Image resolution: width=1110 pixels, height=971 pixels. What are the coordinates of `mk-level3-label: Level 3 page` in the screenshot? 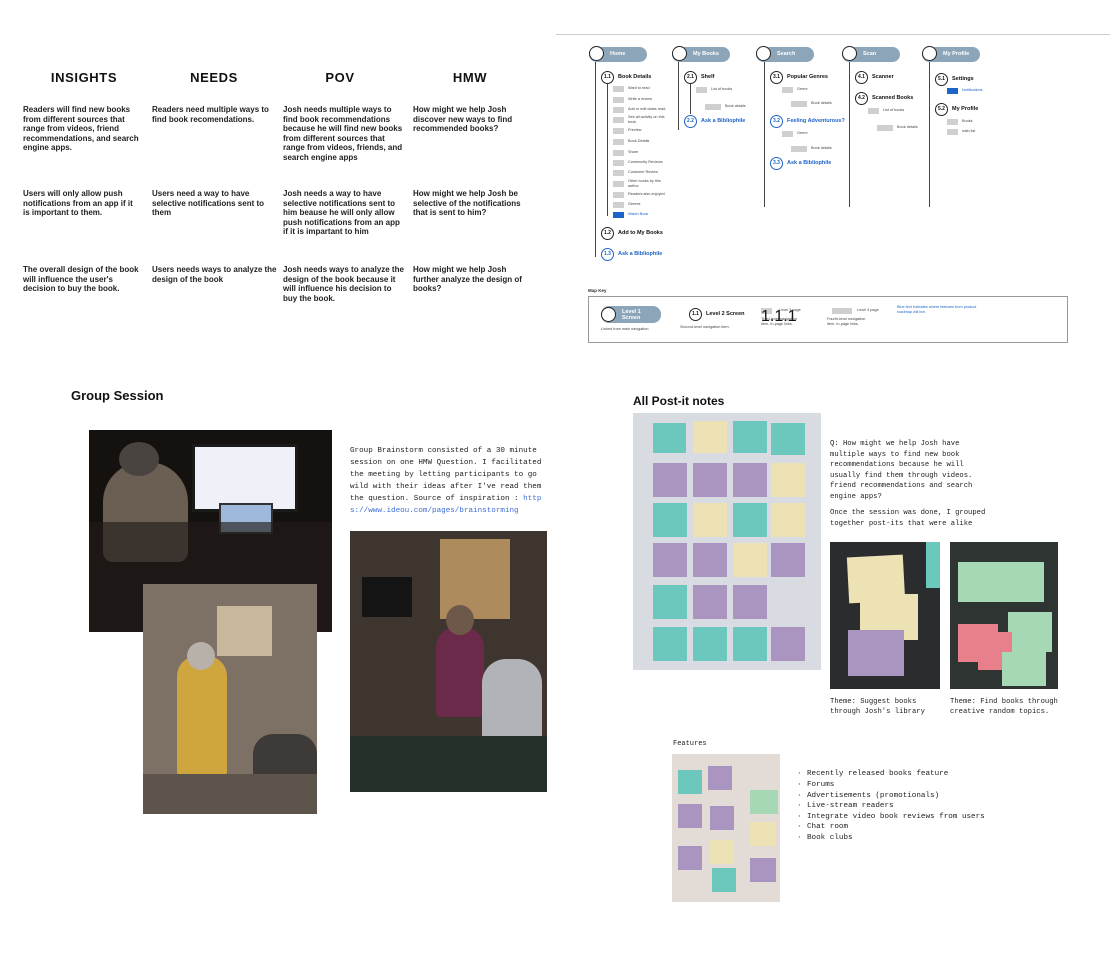 It's located at (790, 310).